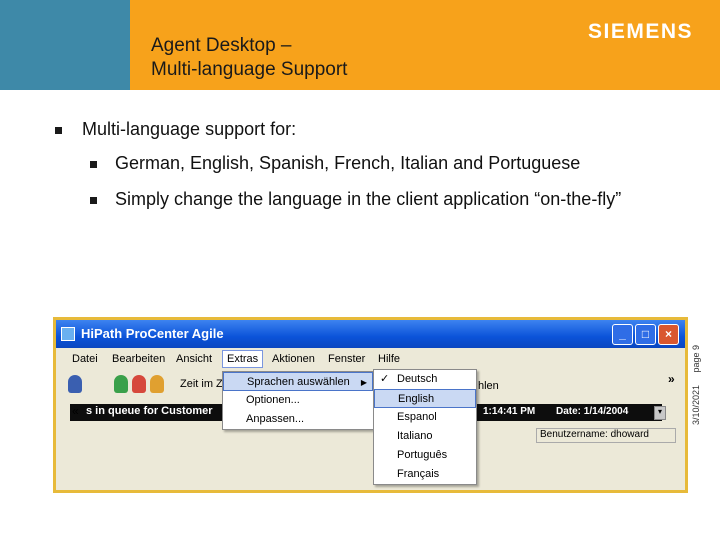 The height and width of the screenshot is (540, 720). What do you see at coordinates (693, 375) in the screenshot?
I see `side-footer: 3/10/2021 page 9` at bounding box center [693, 375].